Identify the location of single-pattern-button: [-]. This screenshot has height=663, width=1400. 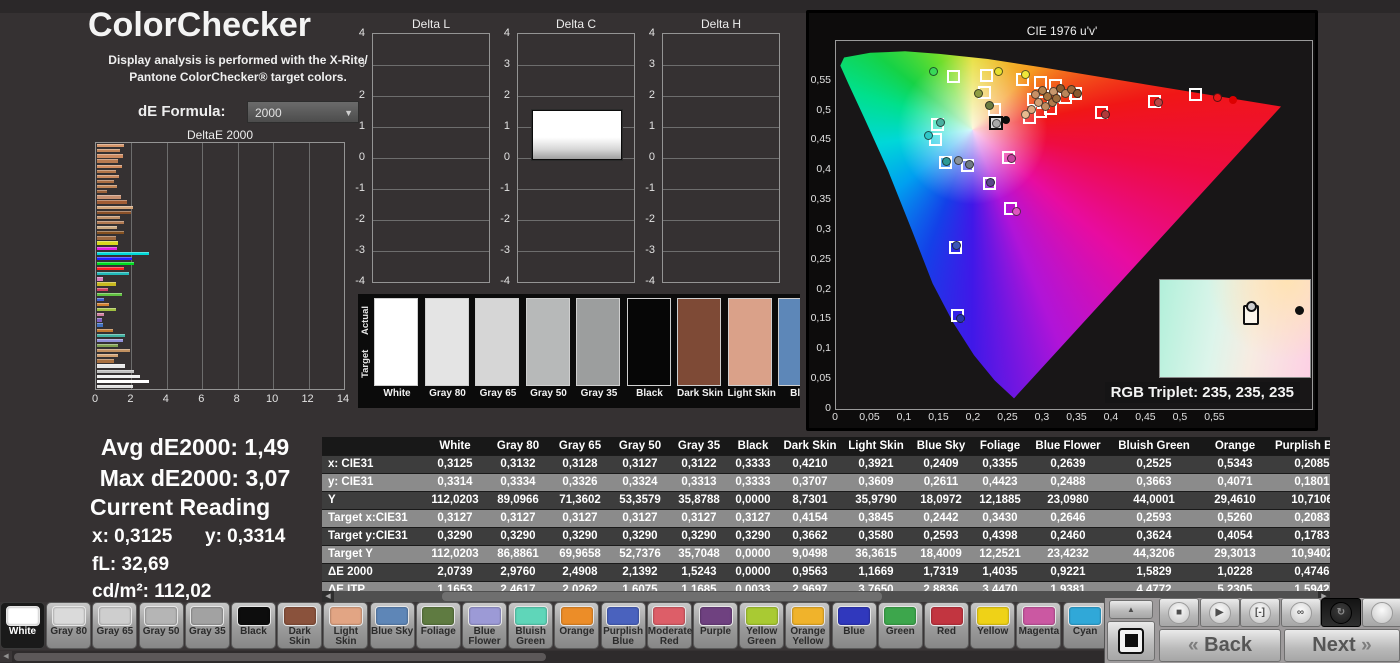
(1260, 612).